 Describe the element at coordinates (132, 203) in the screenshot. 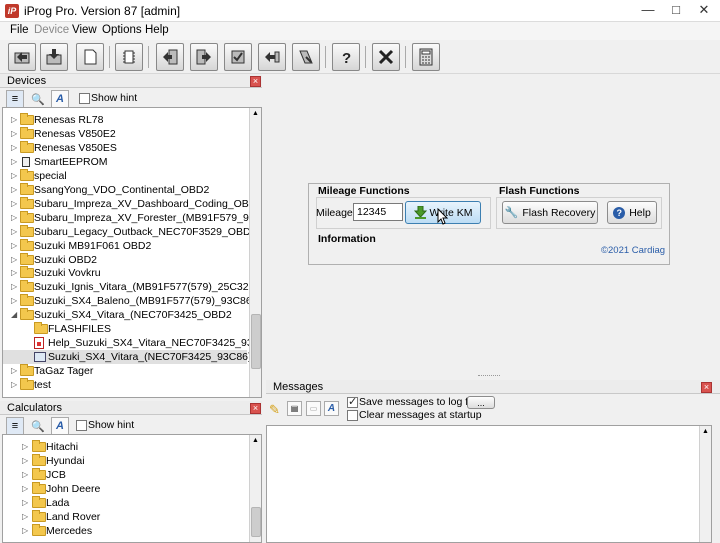

I see `tree-item: ▷ Subaru_Impreza_XV_Dashboard_Coding_OBD2` at that location.